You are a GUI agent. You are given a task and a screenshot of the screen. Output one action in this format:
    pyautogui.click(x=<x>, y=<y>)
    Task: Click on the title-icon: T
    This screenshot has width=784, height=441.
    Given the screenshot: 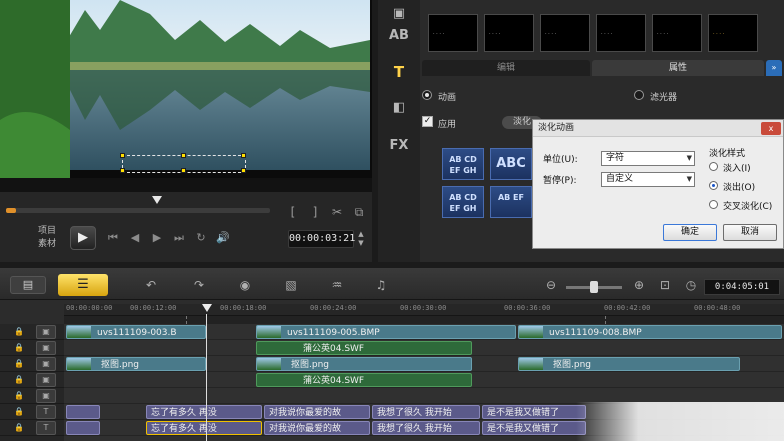 What is the action you would take?
    pyautogui.click(x=399, y=72)
    